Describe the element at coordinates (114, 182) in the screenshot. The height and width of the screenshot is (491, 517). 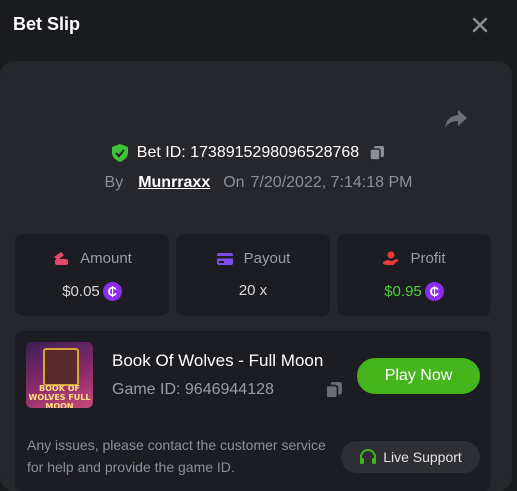
I see `by-label: By` at that location.